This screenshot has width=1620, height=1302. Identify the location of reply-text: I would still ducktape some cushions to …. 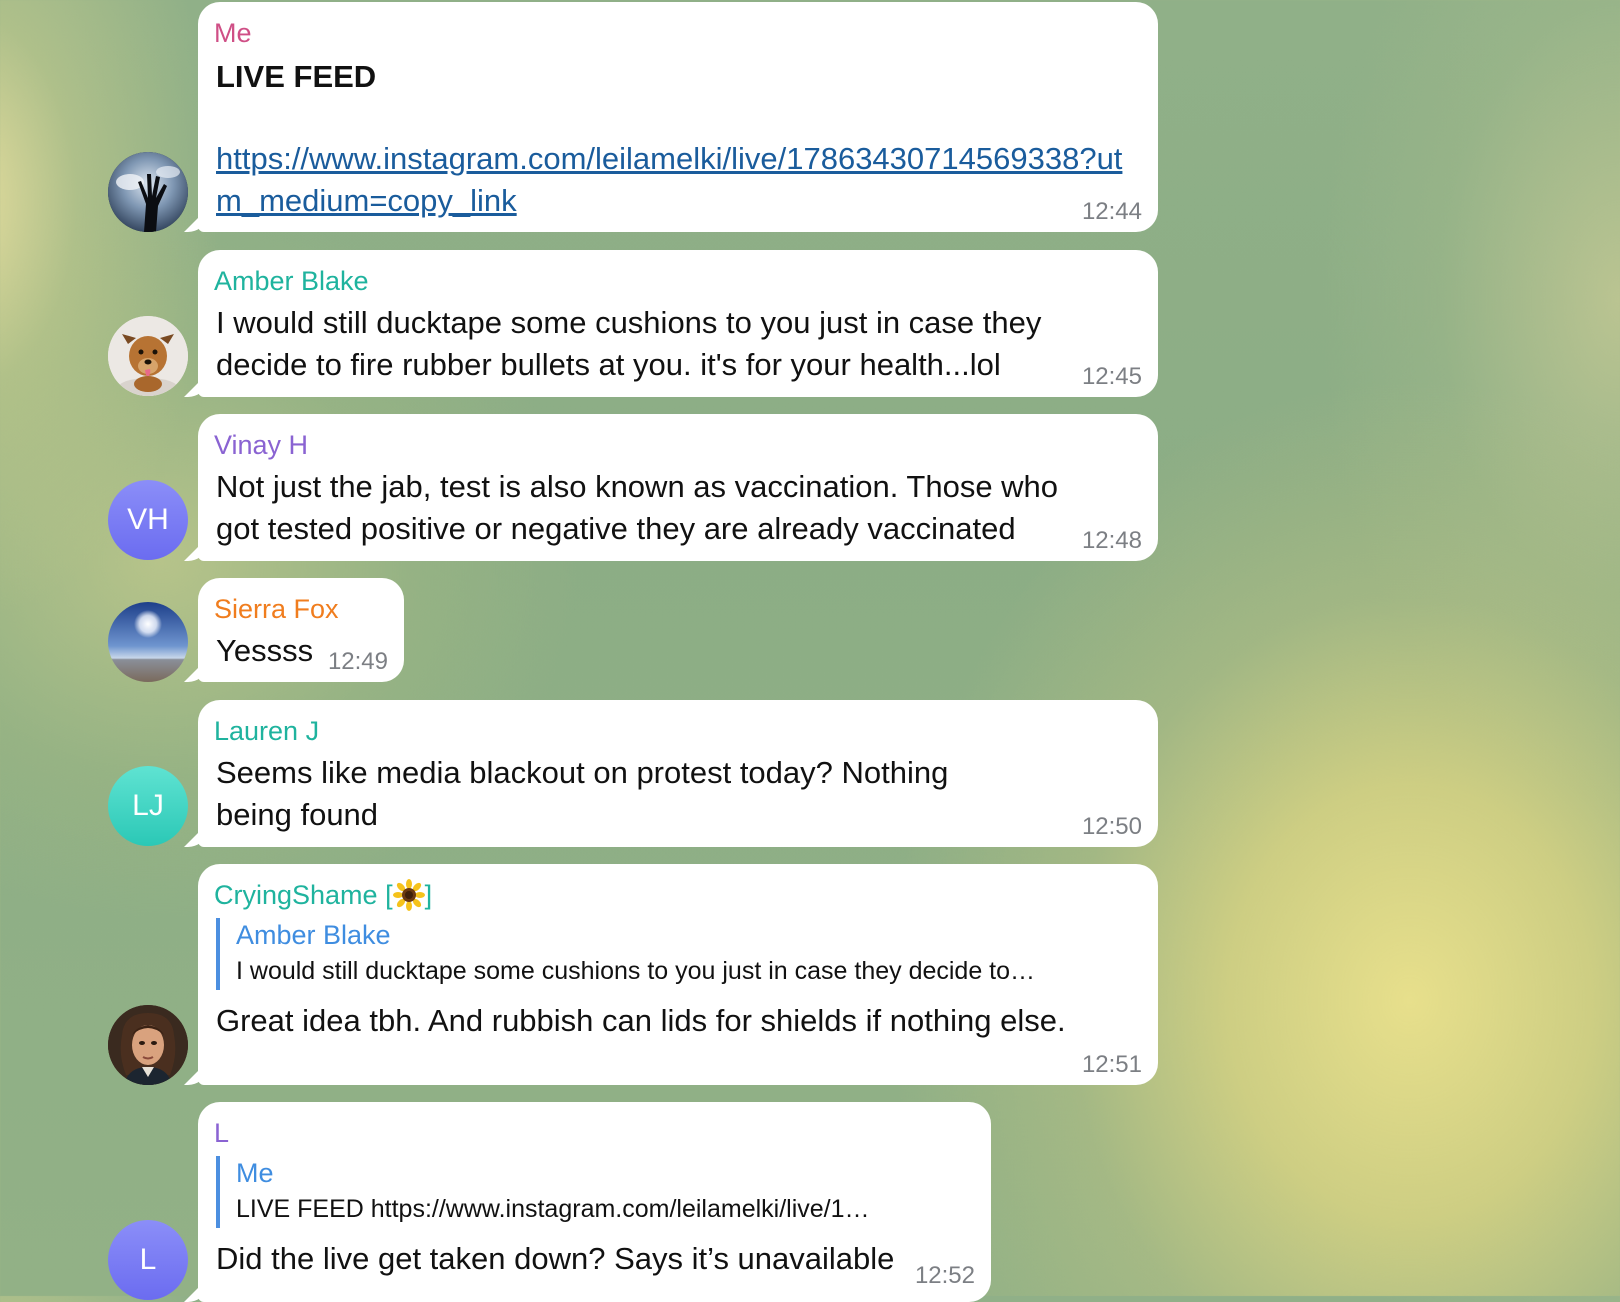
(636, 971).